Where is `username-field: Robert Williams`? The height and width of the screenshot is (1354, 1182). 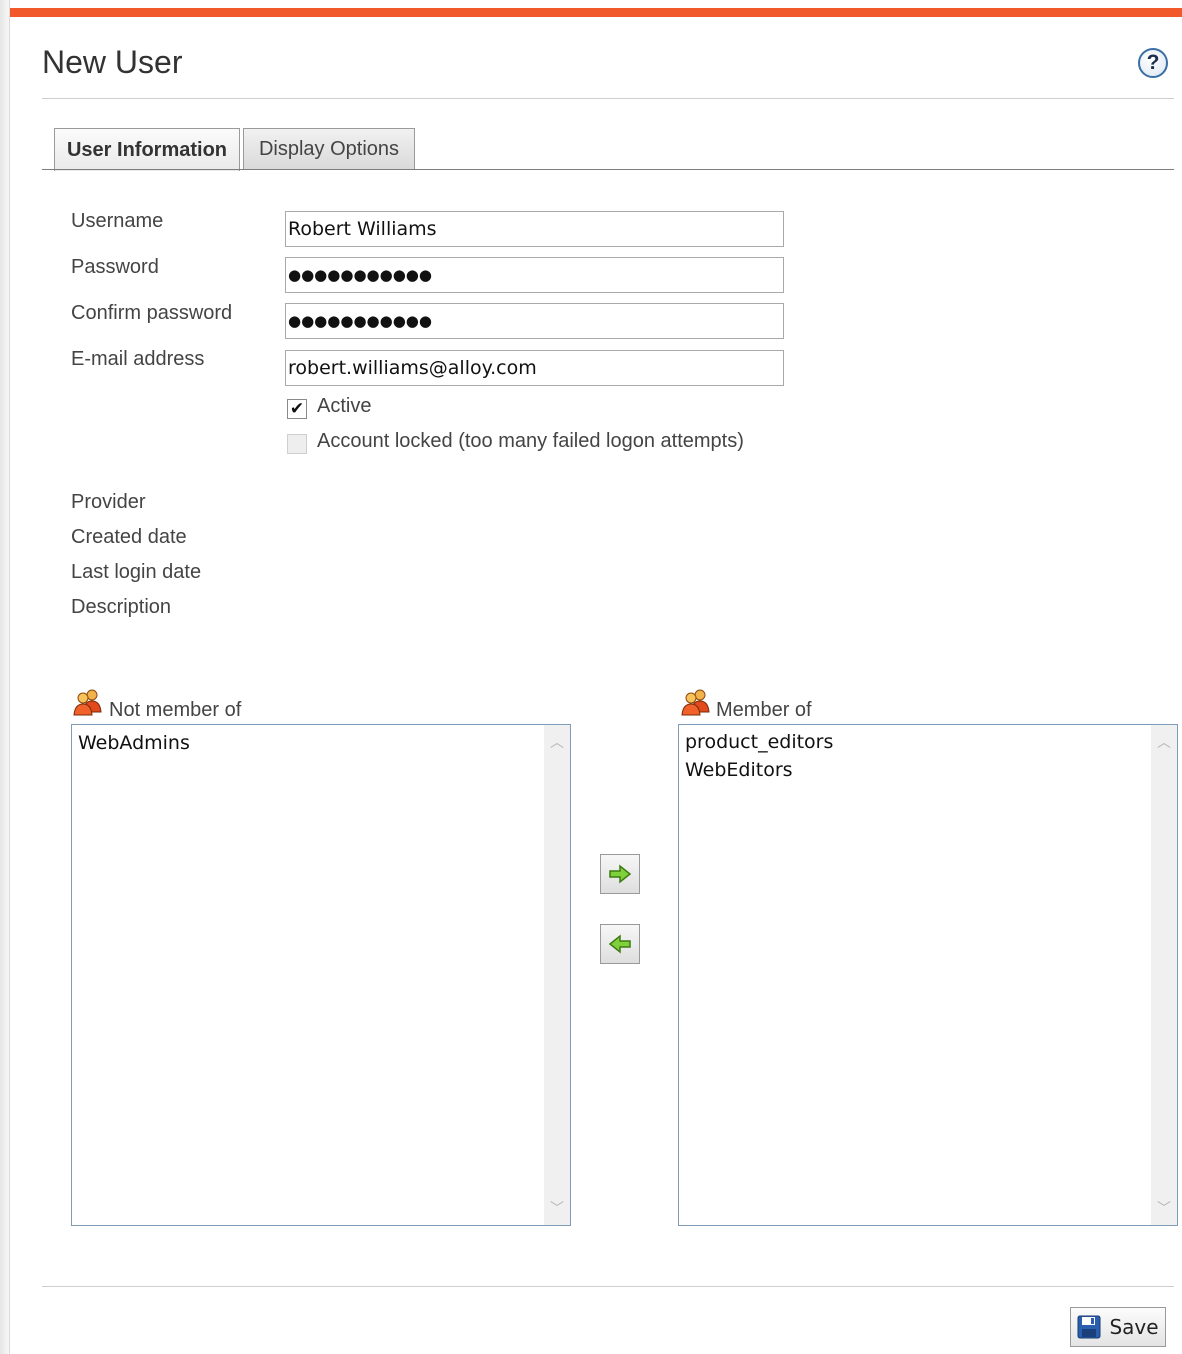
username-field: Robert Williams is located at coordinates (534, 229).